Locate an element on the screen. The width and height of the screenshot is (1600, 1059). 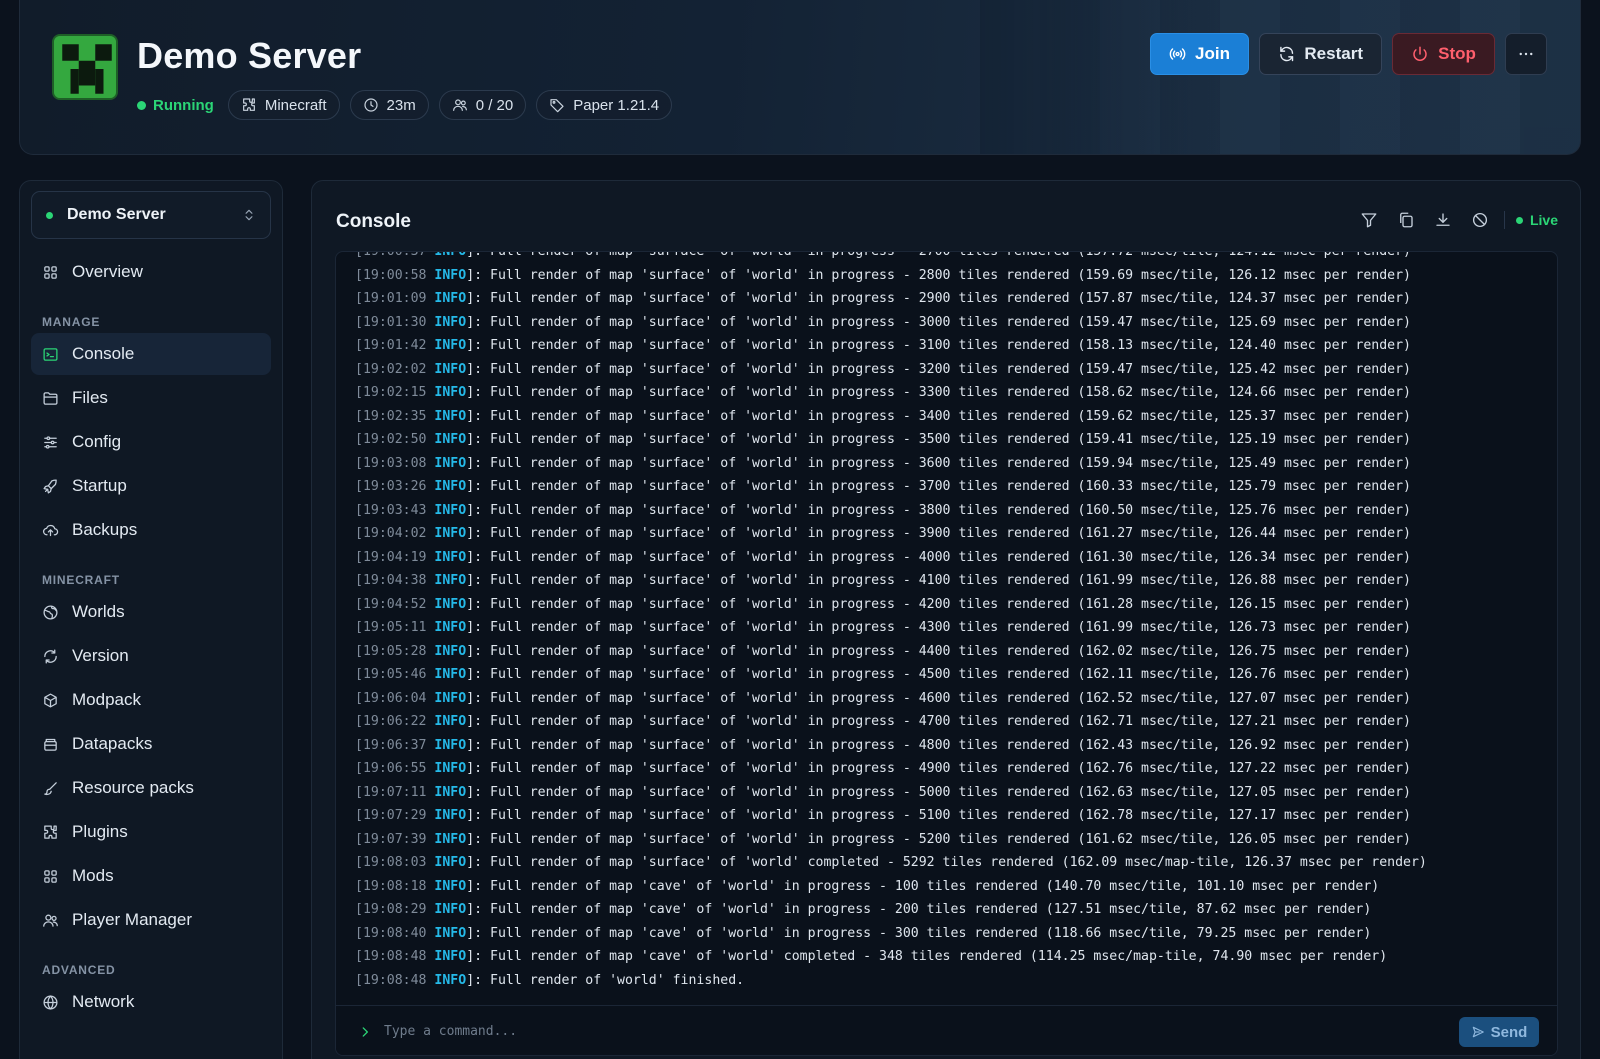
log-timestamp: [19:06:37 is located at coordinates (391, 745).